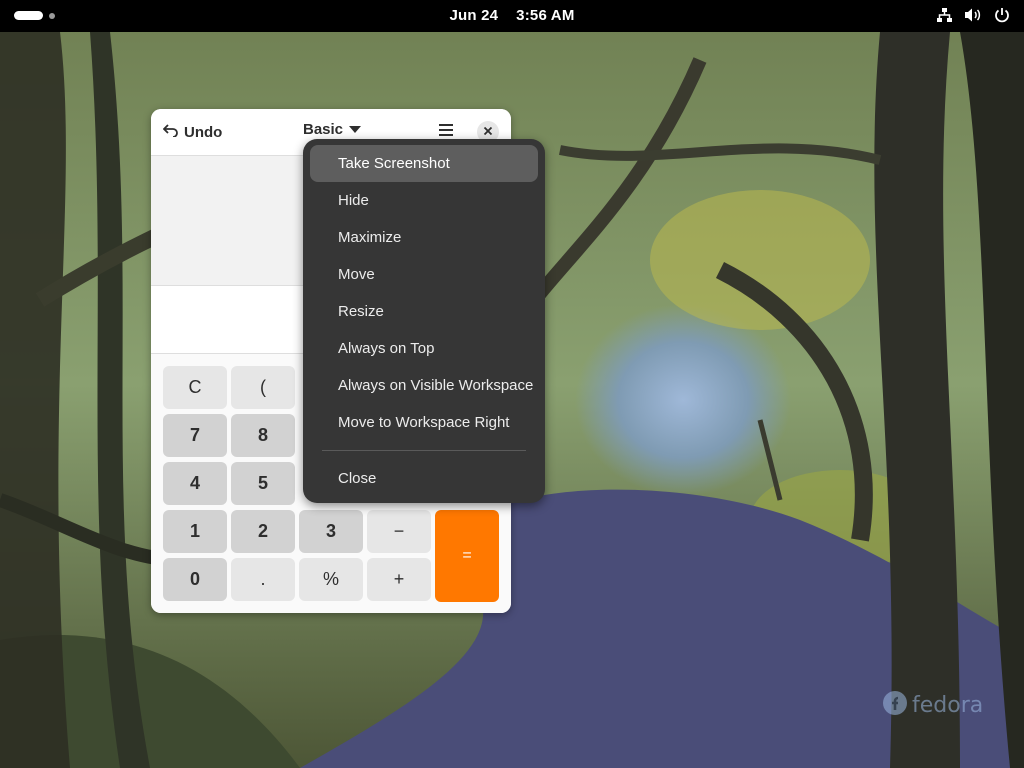 This screenshot has height=768, width=1024. I want to click on clock-time: 3:56 AM, so click(545, 15).